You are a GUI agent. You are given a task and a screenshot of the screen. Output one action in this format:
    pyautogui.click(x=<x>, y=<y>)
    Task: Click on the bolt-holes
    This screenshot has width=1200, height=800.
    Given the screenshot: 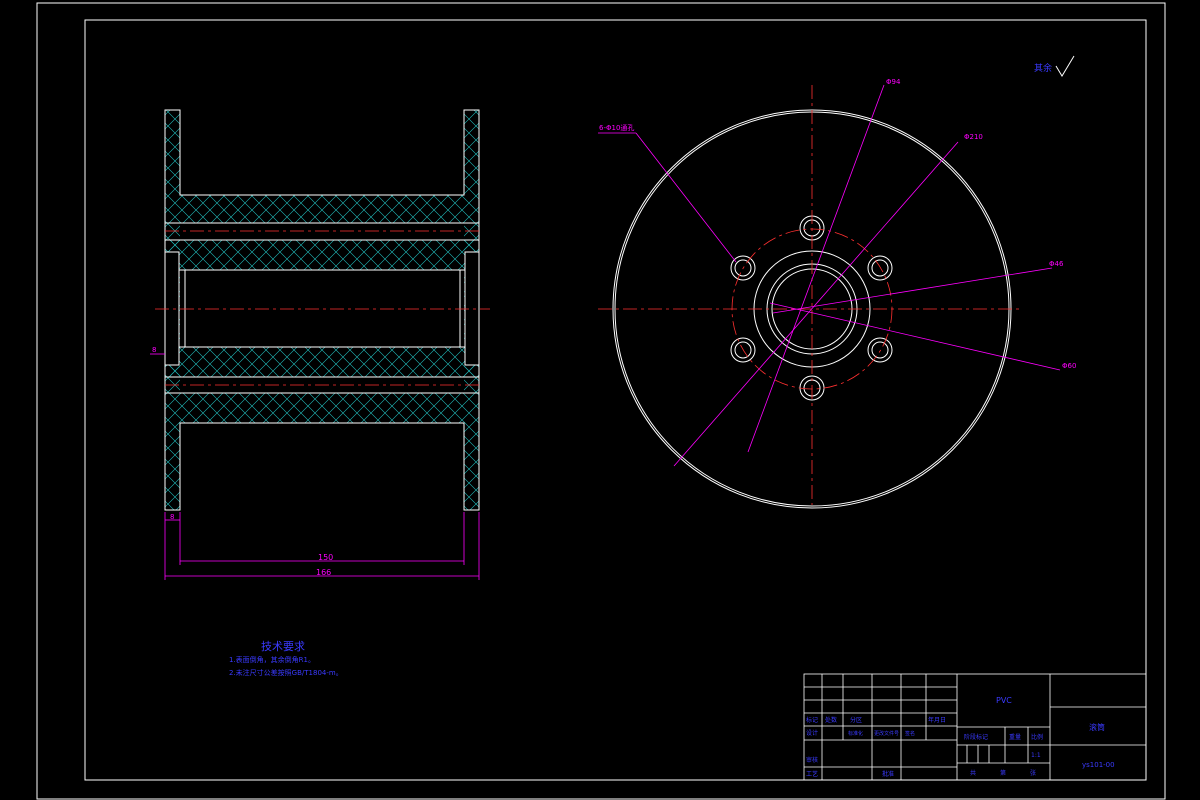 What is the action you would take?
    pyautogui.click(x=811, y=308)
    